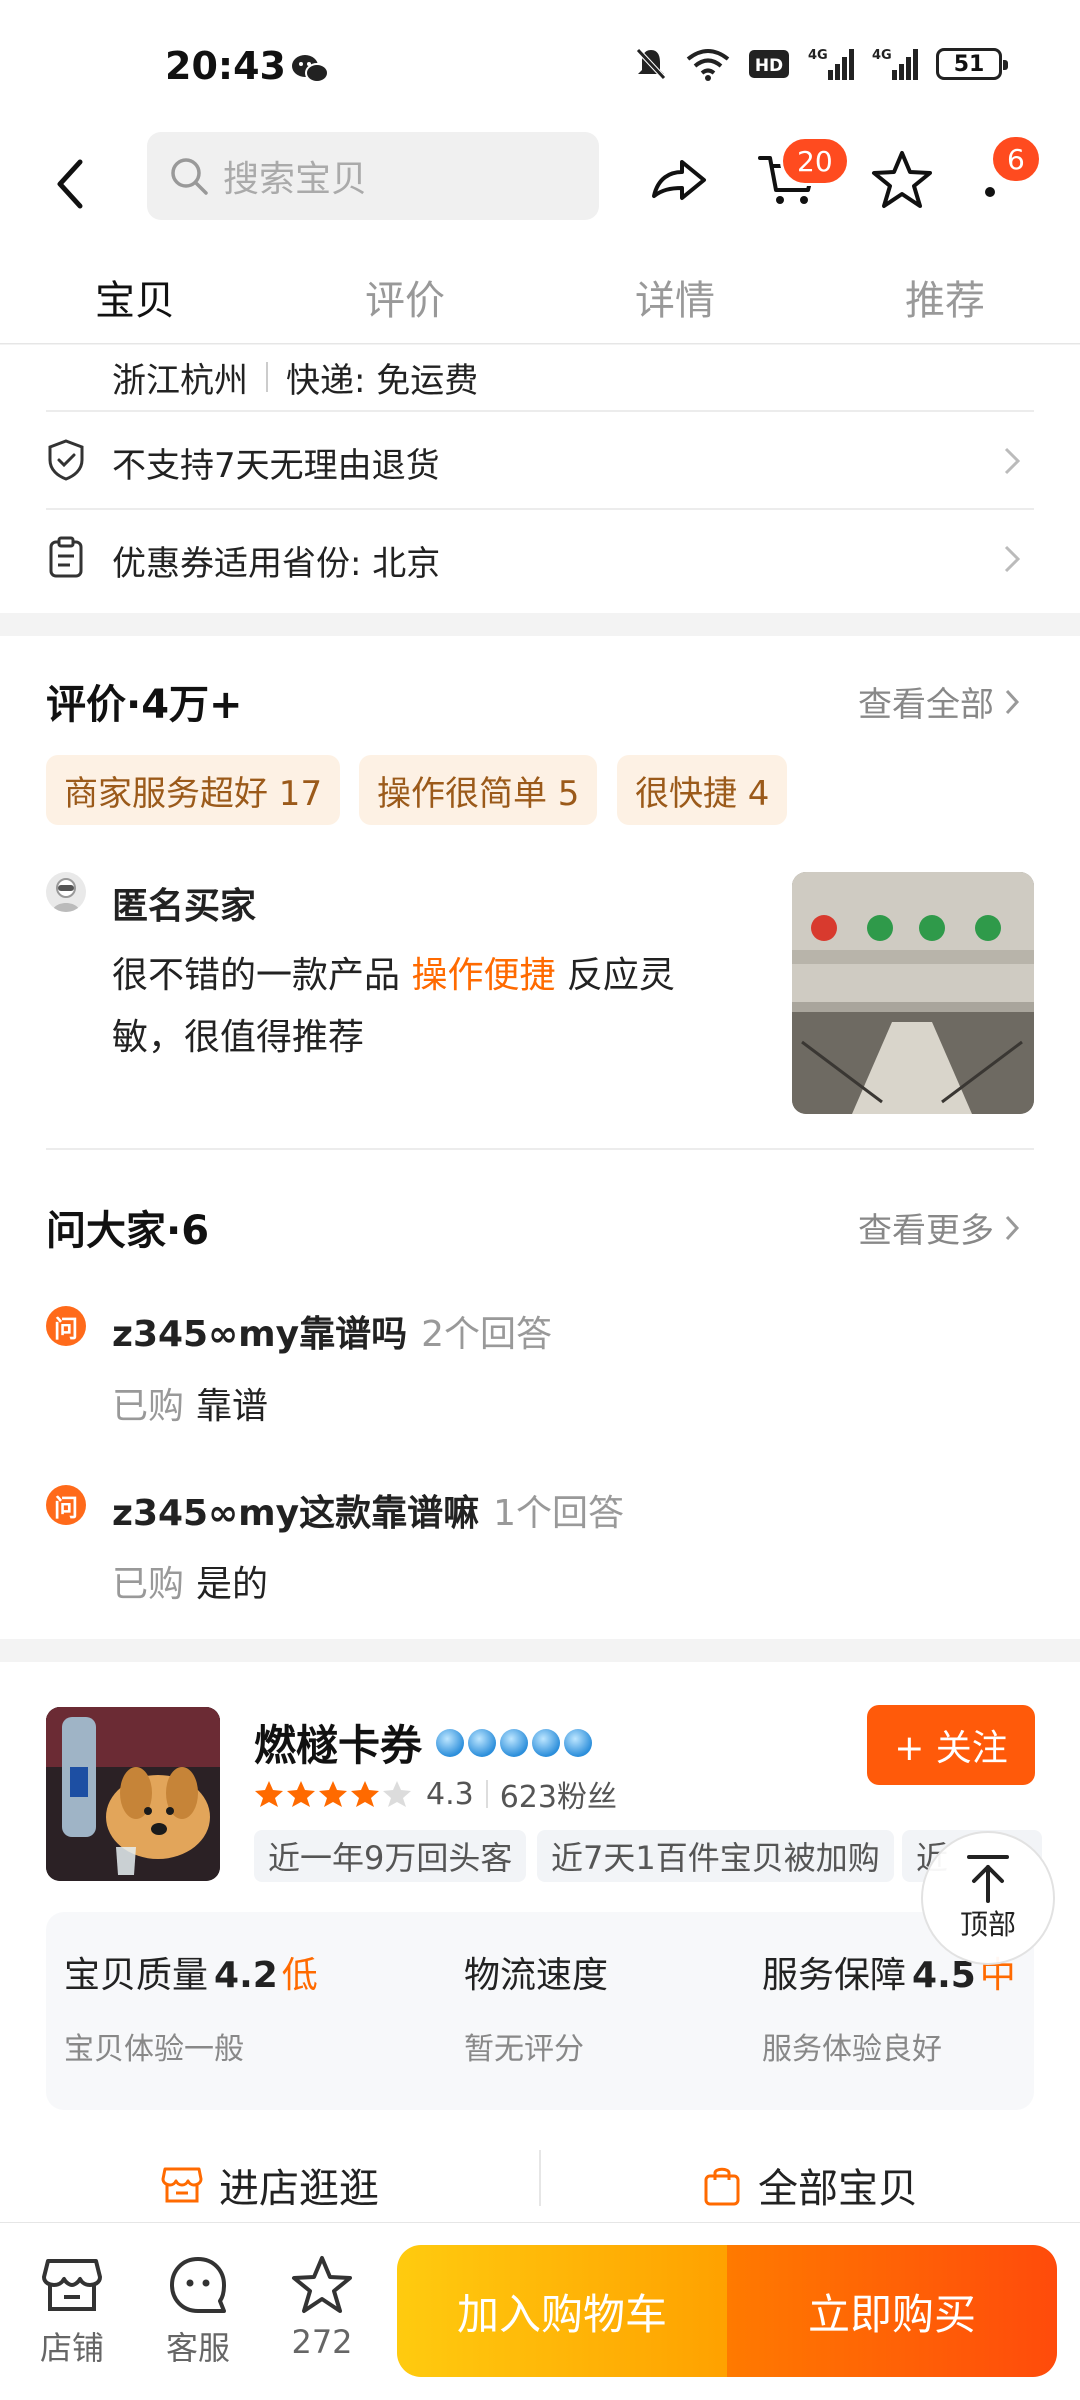  What do you see at coordinates (810, 2185) in the screenshot?
I see `all-items-button: 全部宝贝` at bounding box center [810, 2185].